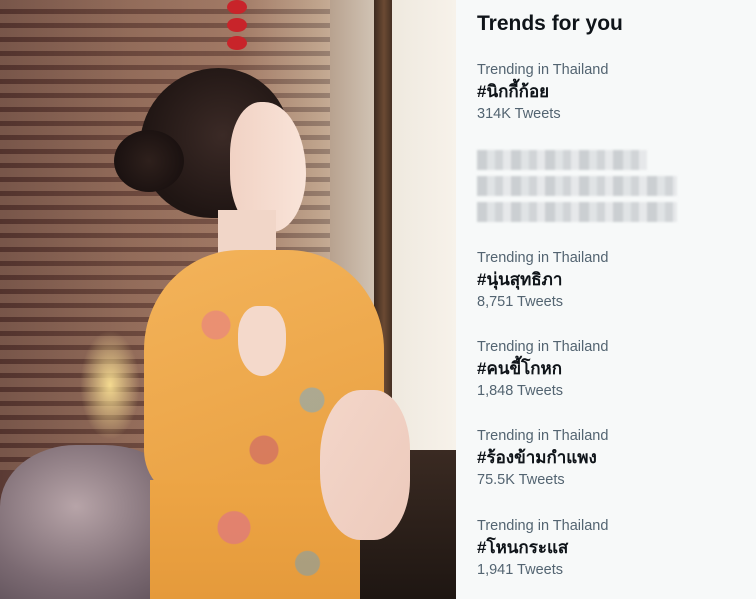 The image size is (756, 599). I want to click on trend-tweet-count: 75.5K Tweets, so click(521, 480).